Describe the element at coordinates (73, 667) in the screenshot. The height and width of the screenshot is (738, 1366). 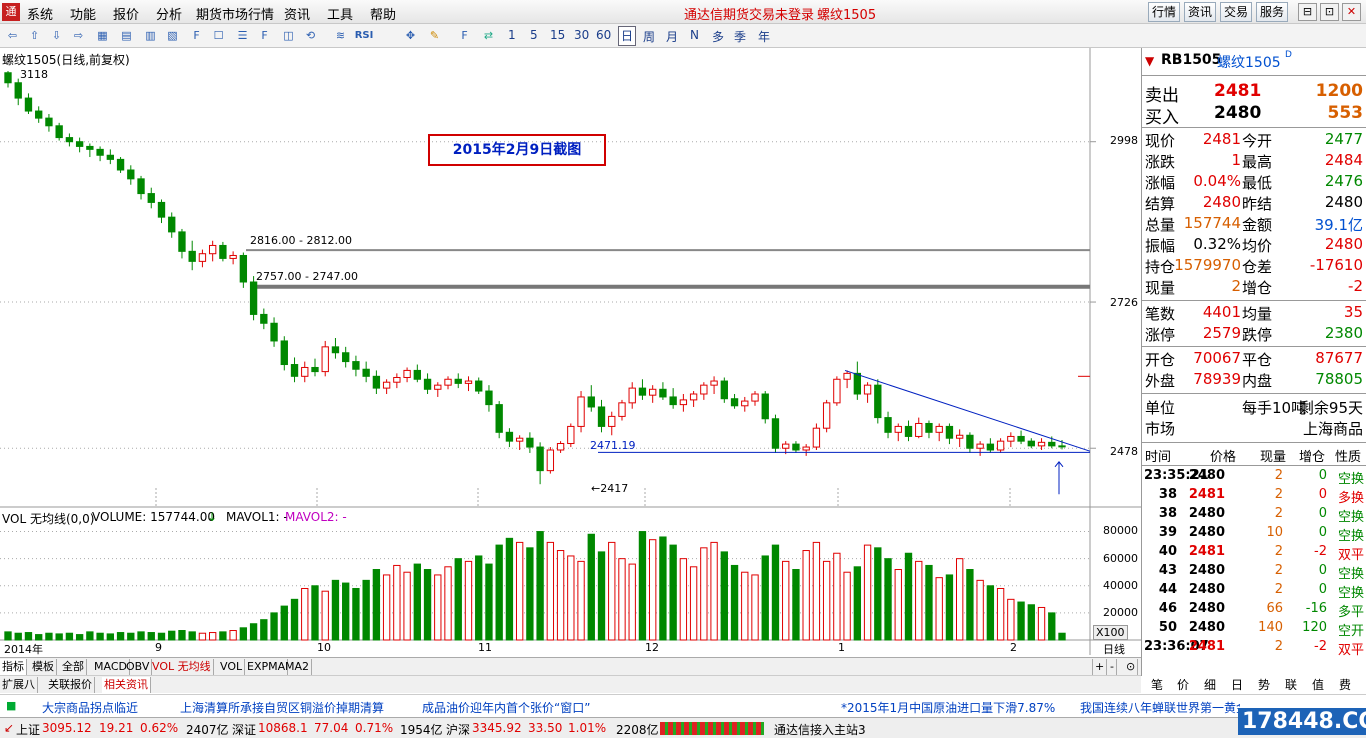
I see `tab-all: 全部` at that location.